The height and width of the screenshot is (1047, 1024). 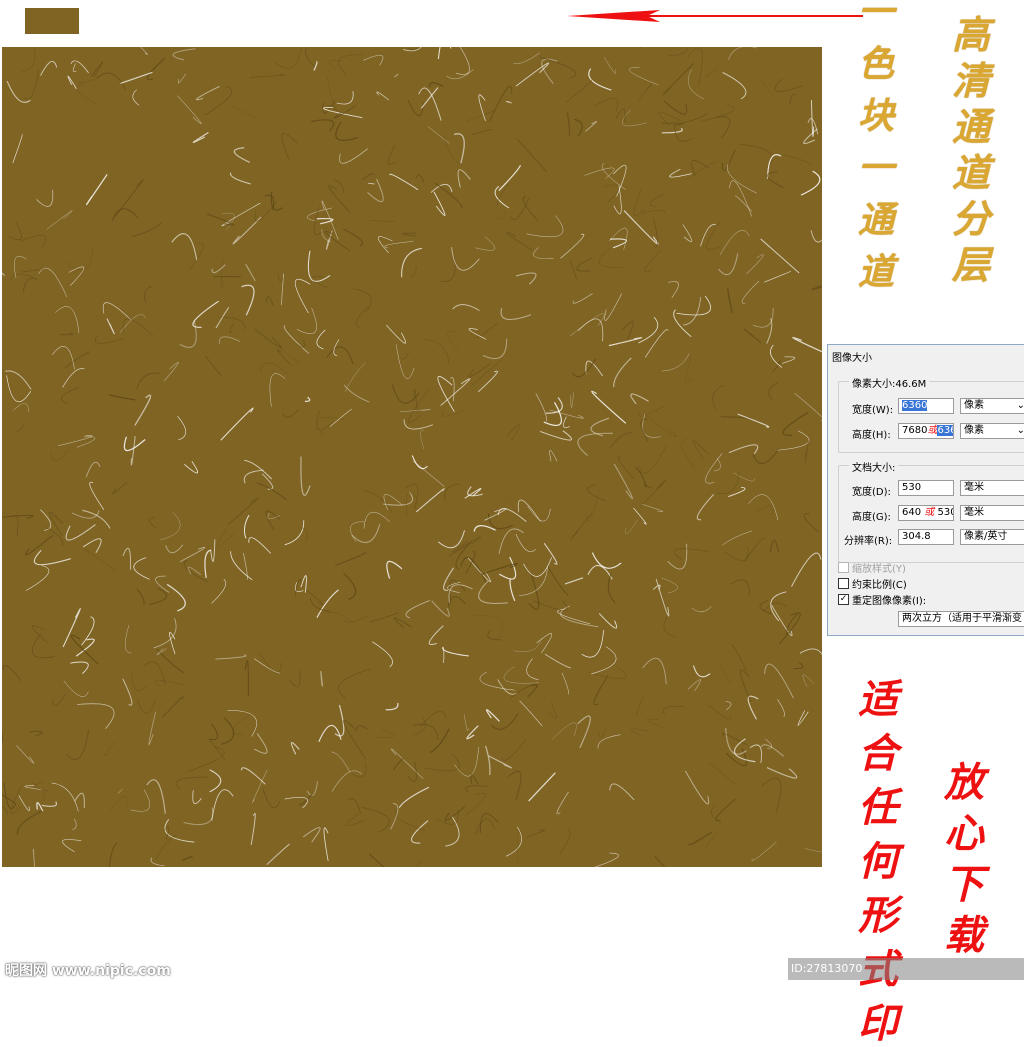 I want to click on site-watermark: 昵图网 www.nipic.com, so click(x=88, y=970).